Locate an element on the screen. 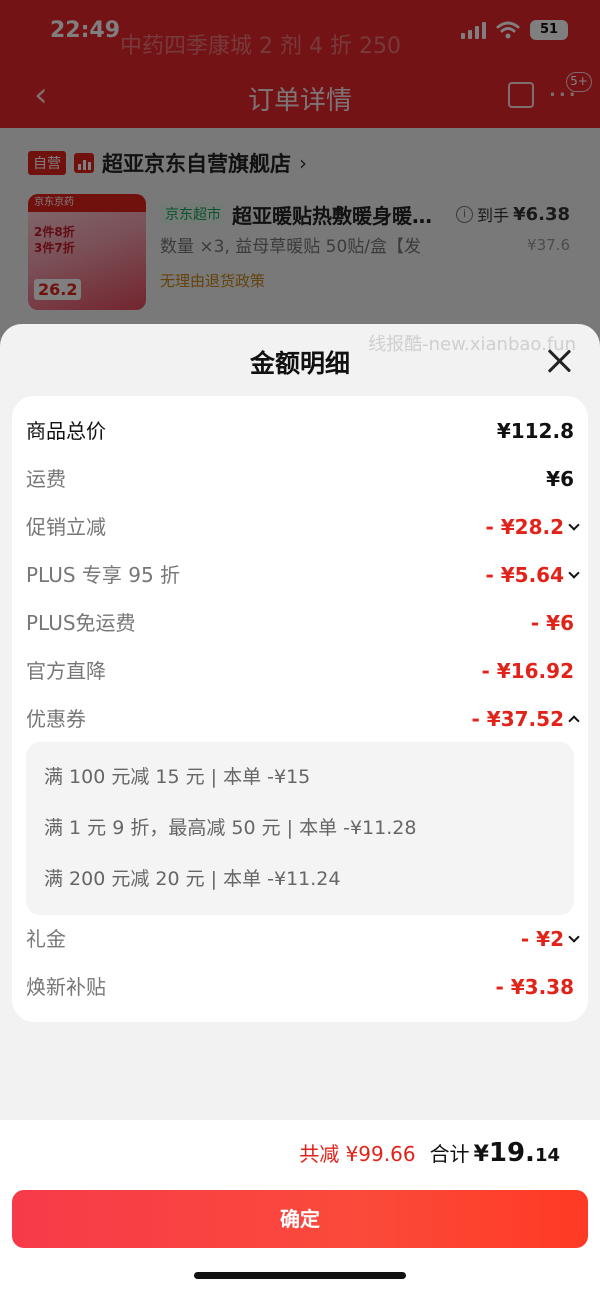 This screenshot has width=600, height=1298. row-gift-money: 礼金 - ¥2 is located at coordinates (303, 939).